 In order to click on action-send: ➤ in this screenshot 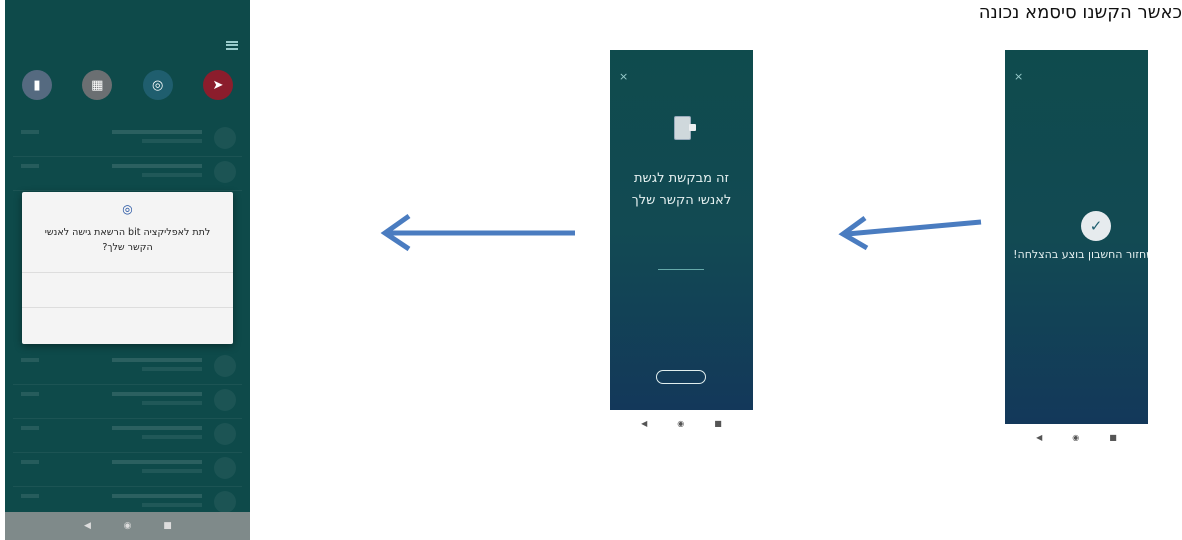, I will do `click(218, 87)`.